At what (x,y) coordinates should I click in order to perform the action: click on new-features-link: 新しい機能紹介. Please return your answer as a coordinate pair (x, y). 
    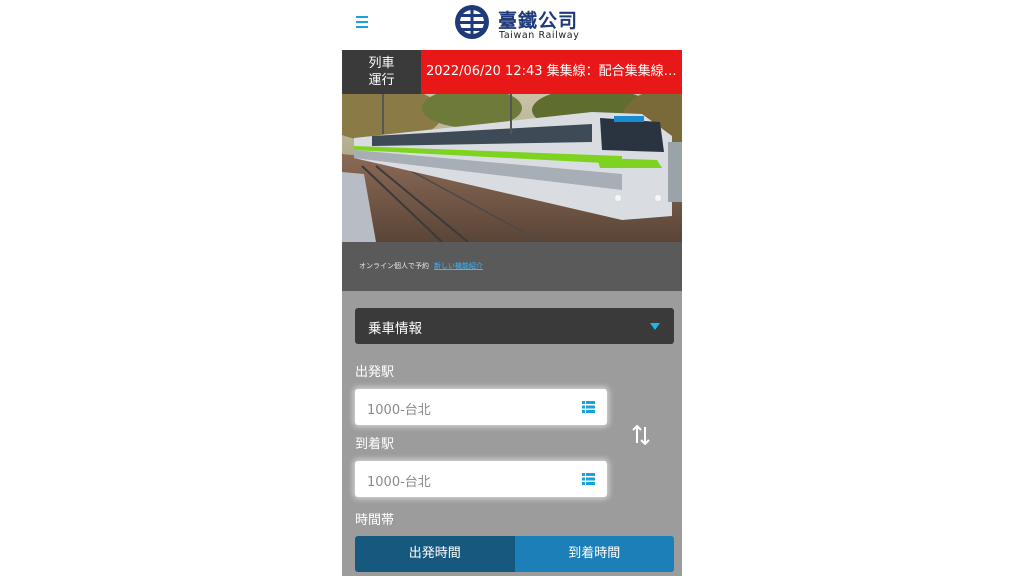
    Looking at the image, I should click on (458, 266).